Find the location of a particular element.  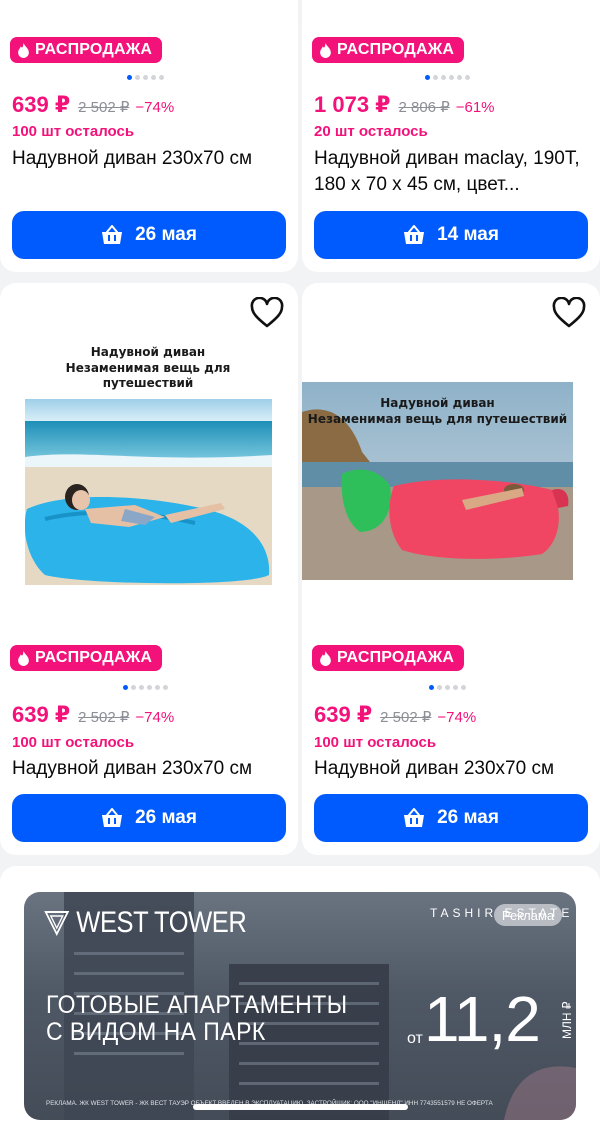

ad-headline-line-2: С ВИДОМ НА ПАРК is located at coordinates (156, 1032).